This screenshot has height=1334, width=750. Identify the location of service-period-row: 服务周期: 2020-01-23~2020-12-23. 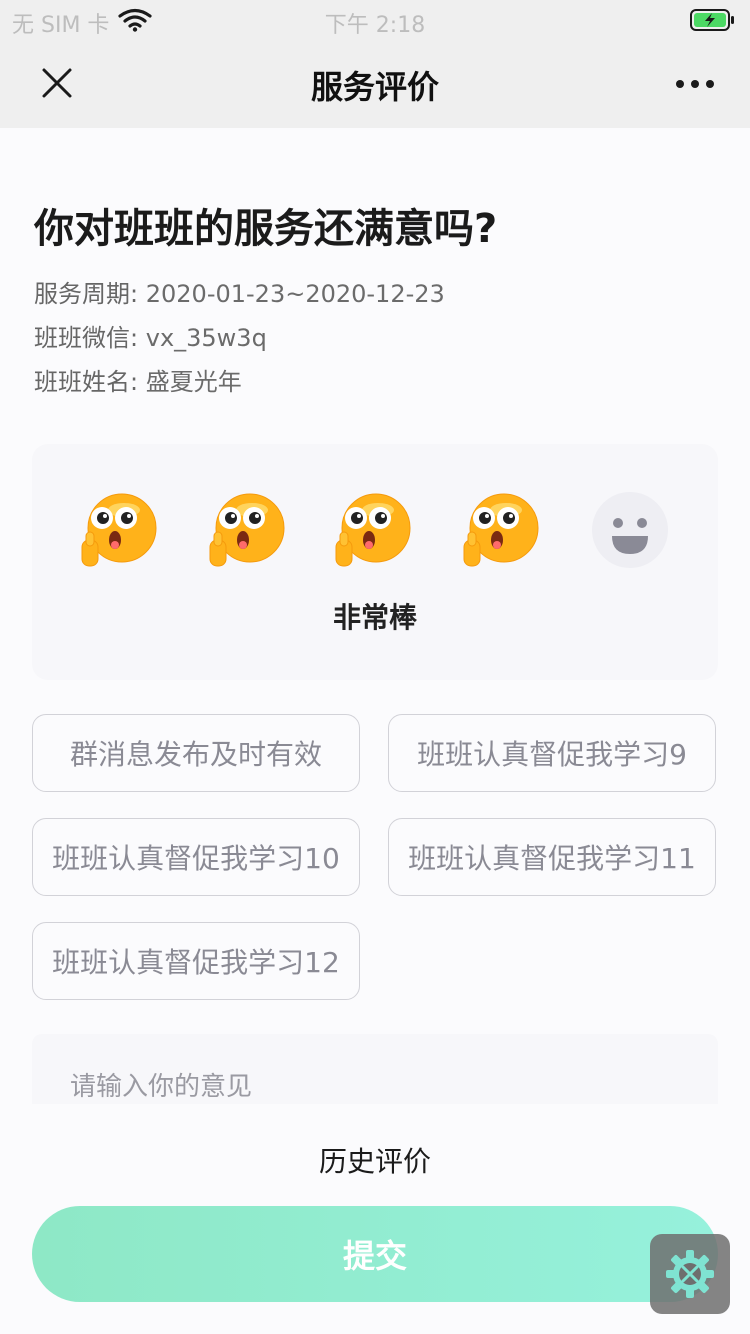
(239, 291).